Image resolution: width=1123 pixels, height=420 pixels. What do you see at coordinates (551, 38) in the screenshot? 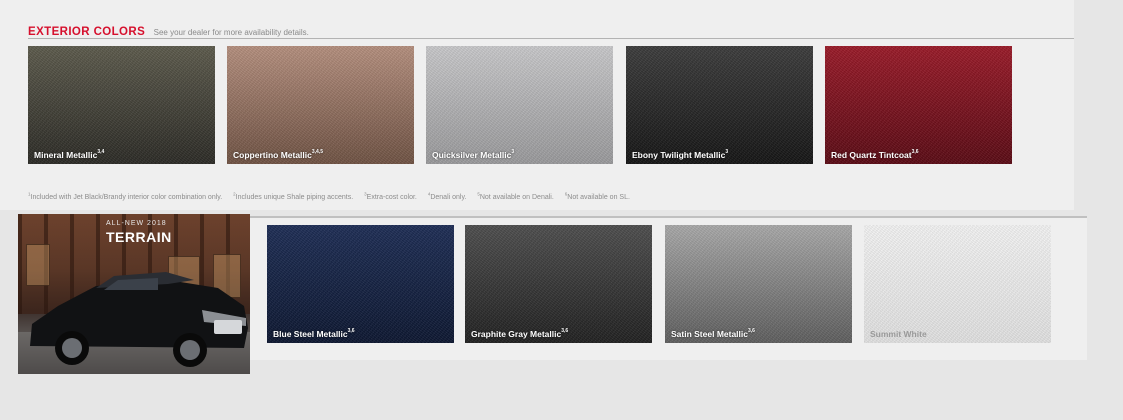
I see `header-divider` at bounding box center [551, 38].